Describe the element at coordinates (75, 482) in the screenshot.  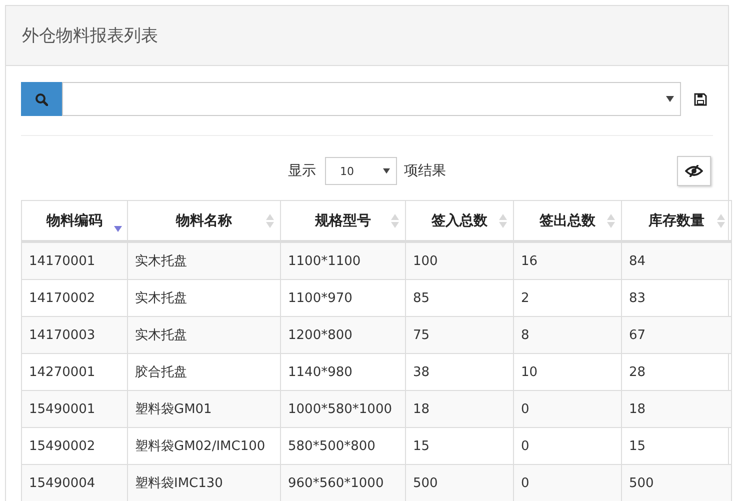
I see `table-cell: 15490004` at that location.